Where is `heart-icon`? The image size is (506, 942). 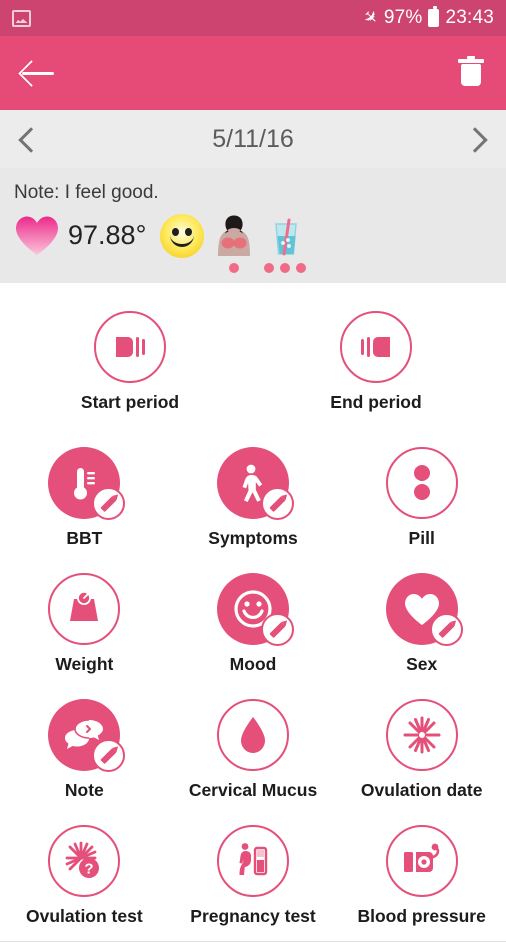
heart-icon is located at coordinates (37, 235).